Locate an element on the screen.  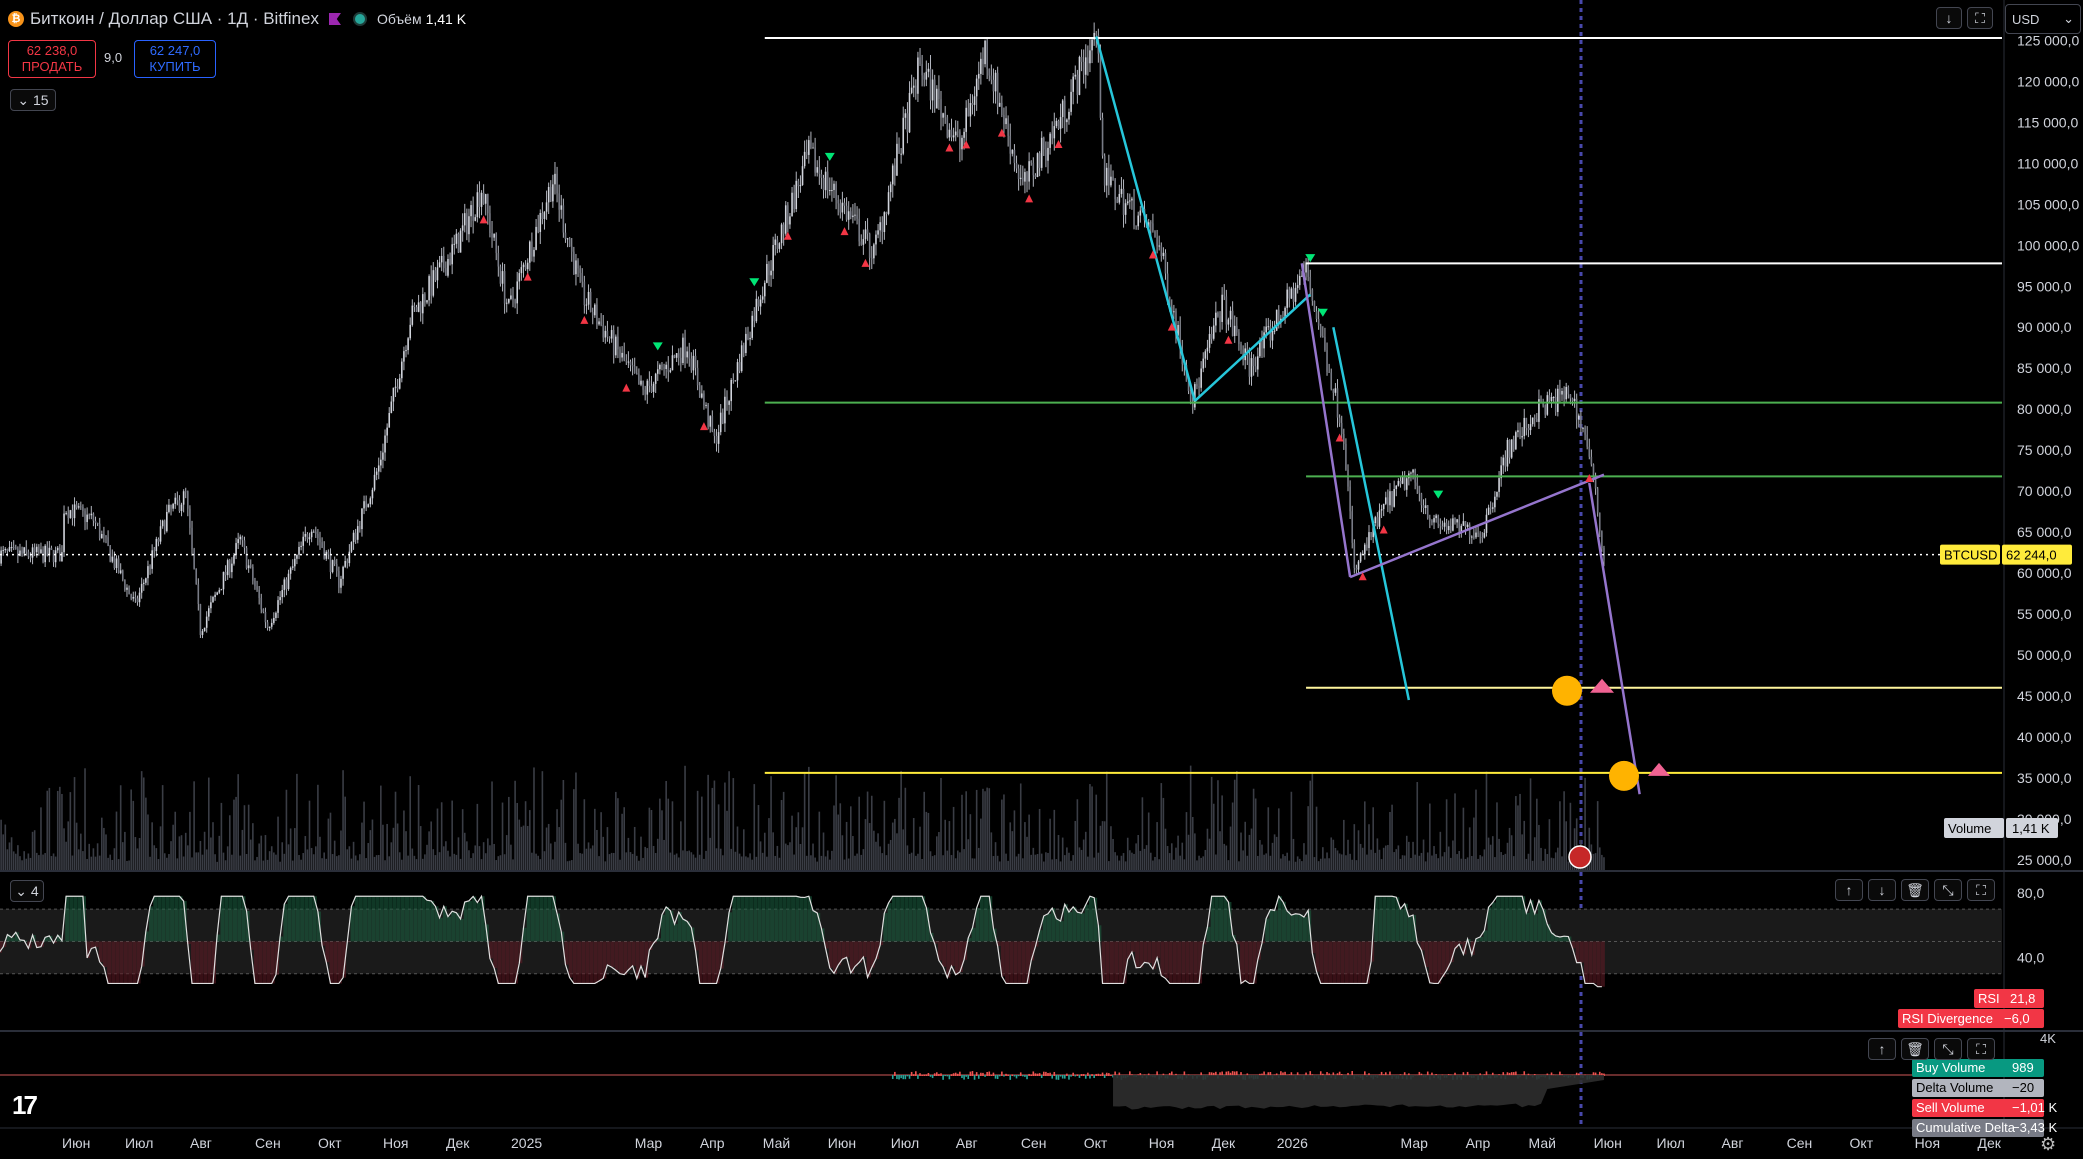
sell-button: 62 238,0 ПРОДАТЬ is located at coordinates (52, 59).